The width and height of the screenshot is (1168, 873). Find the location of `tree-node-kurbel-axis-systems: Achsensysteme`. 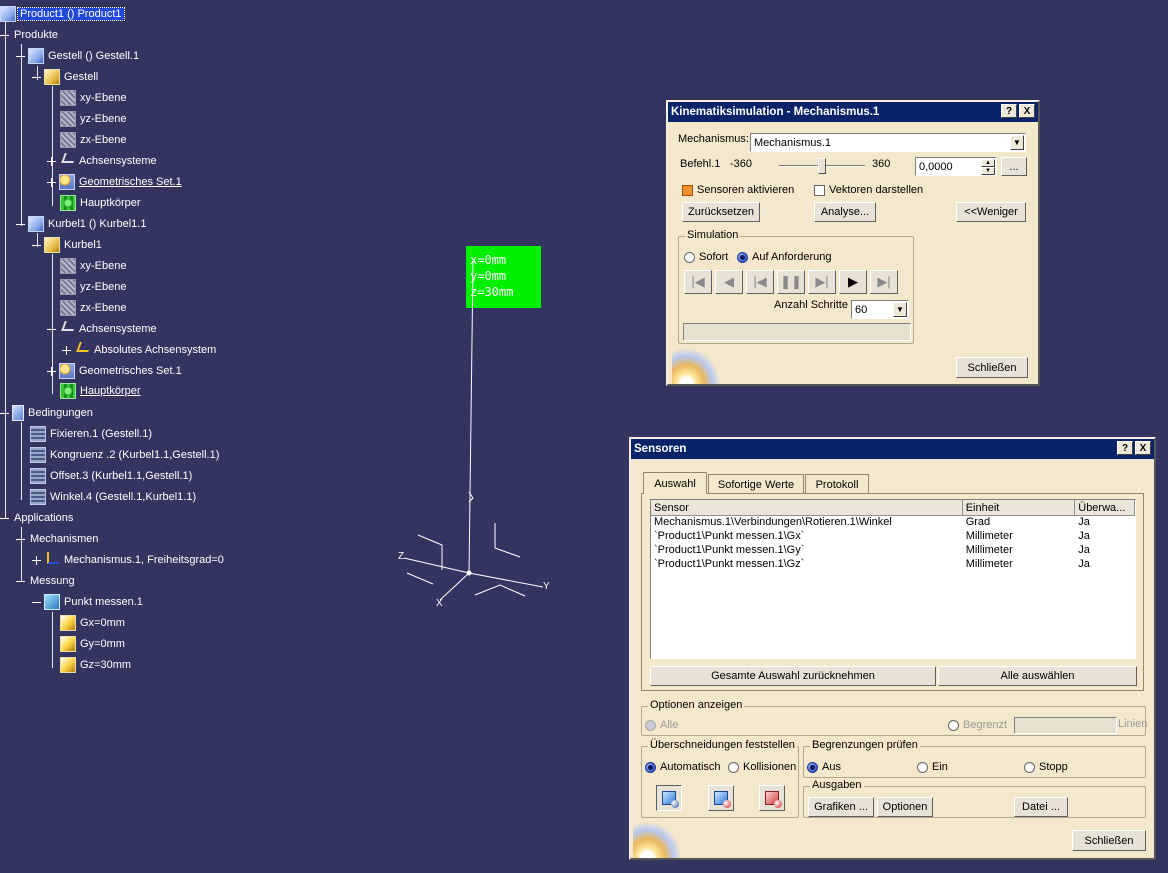

tree-node-kurbel-axis-systems: Achsensysteme is located at coordinates (103, 329).